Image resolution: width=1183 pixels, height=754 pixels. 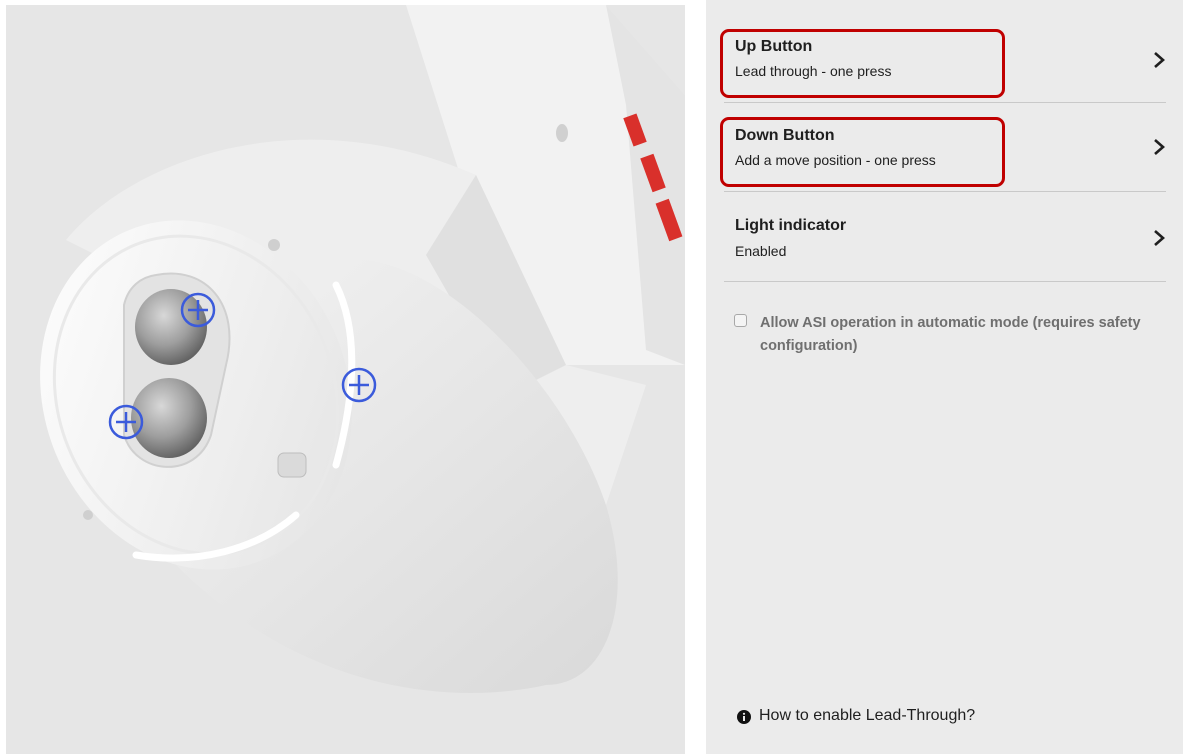 I want to click on hotspot-up-button, so click(x=198, y=310).